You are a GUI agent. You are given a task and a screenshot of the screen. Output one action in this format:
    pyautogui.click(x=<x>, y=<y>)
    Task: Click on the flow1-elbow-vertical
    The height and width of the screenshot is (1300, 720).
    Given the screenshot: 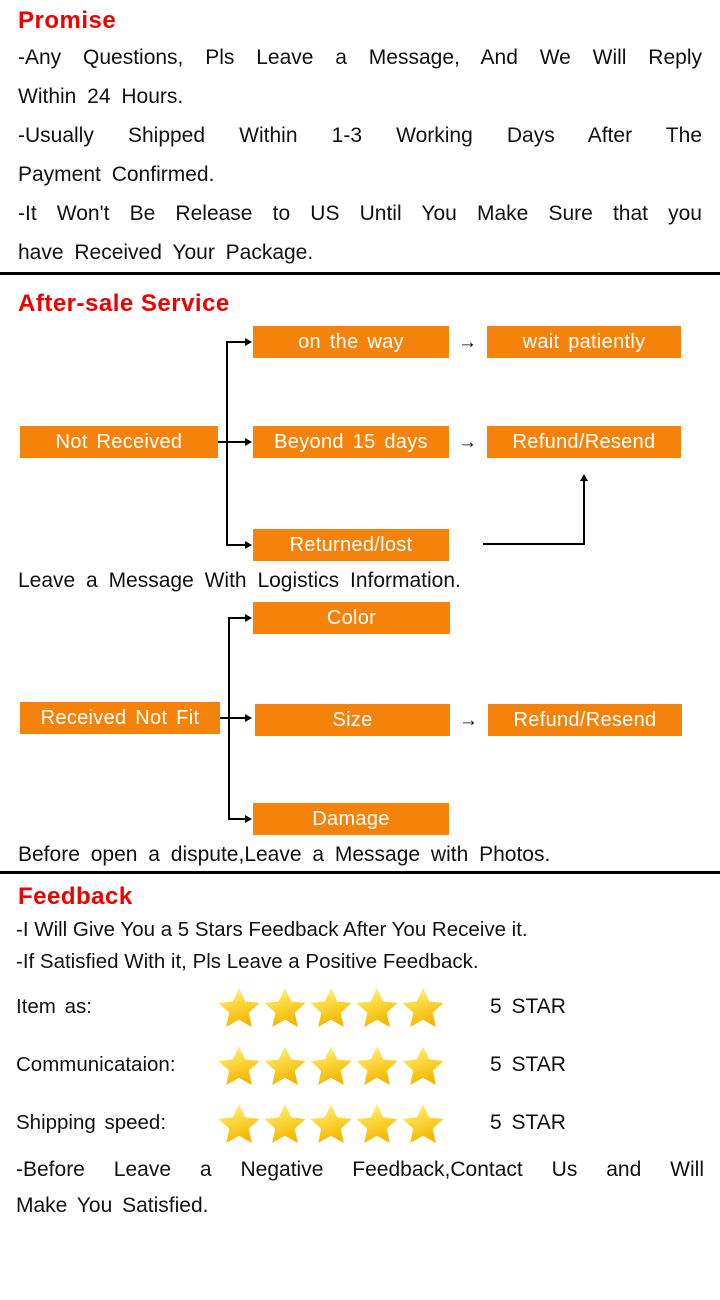 What is the action you would take?
    pyautogui.click(x=584, y=513)
    